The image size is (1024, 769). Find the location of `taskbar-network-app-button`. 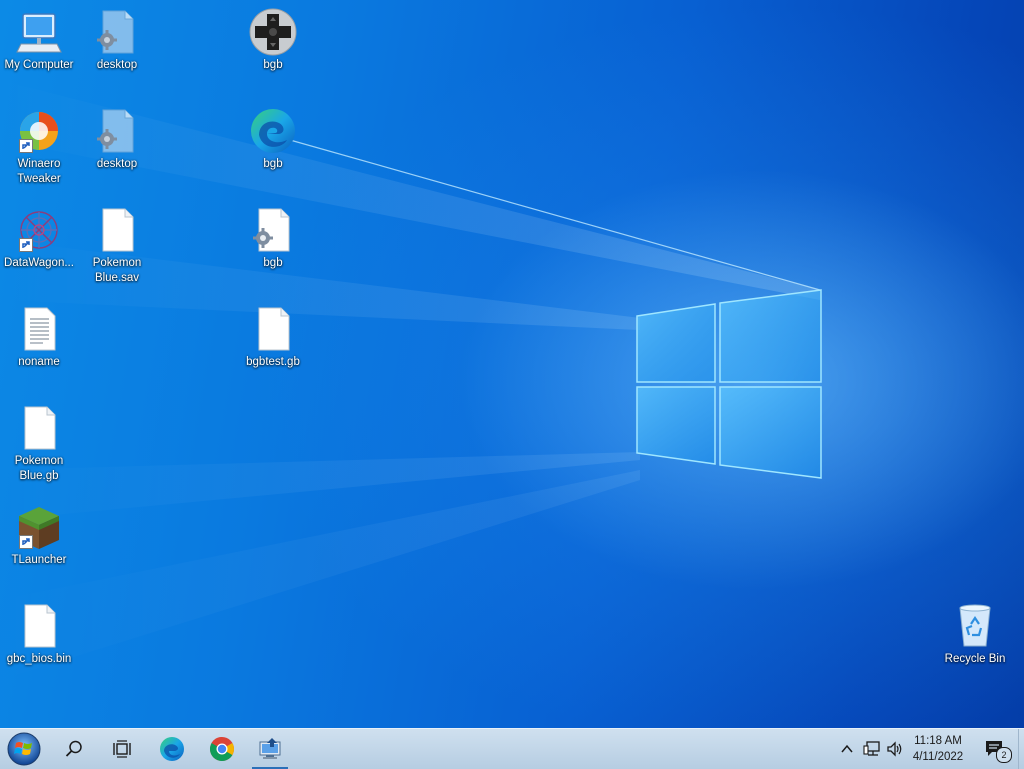

taskbar-network-app-button is located at coordinates (270, 749).